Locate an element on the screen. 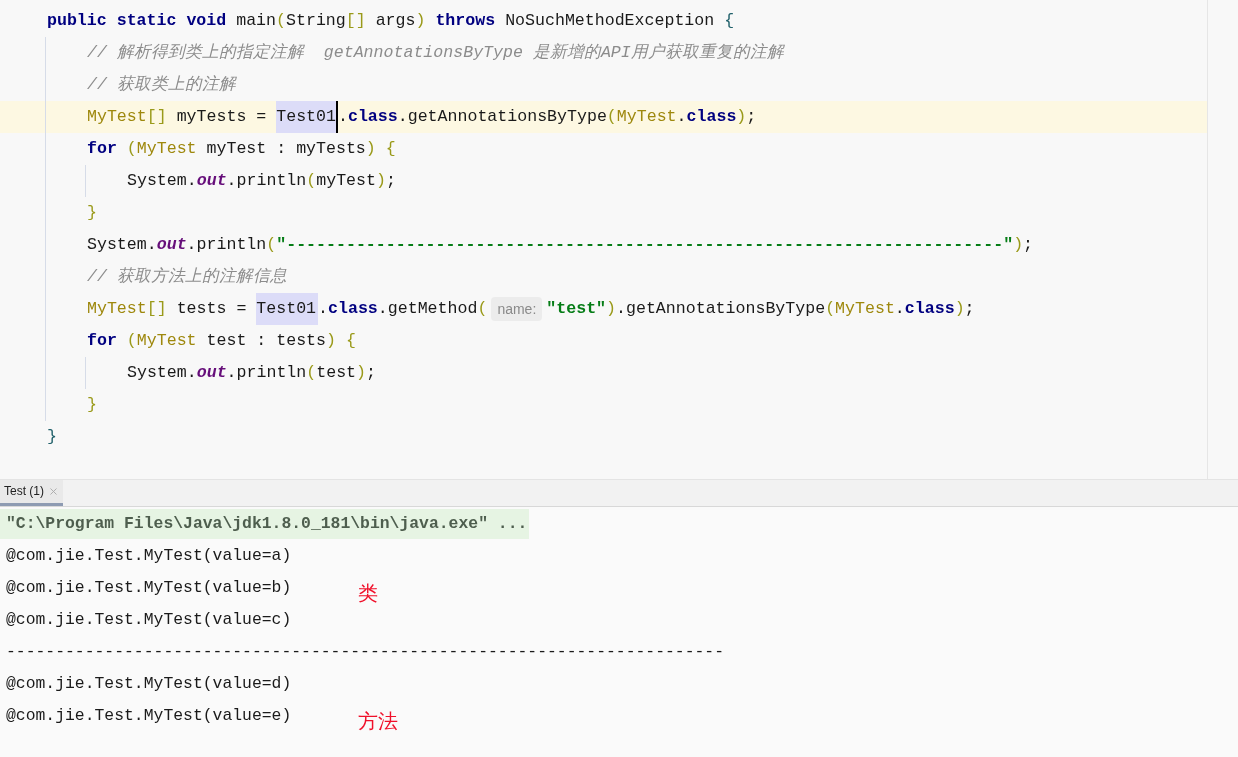 The image size is (1238, 757). code-comment: // 获取方法上的注解信息 is located at coordinates (187, 277).